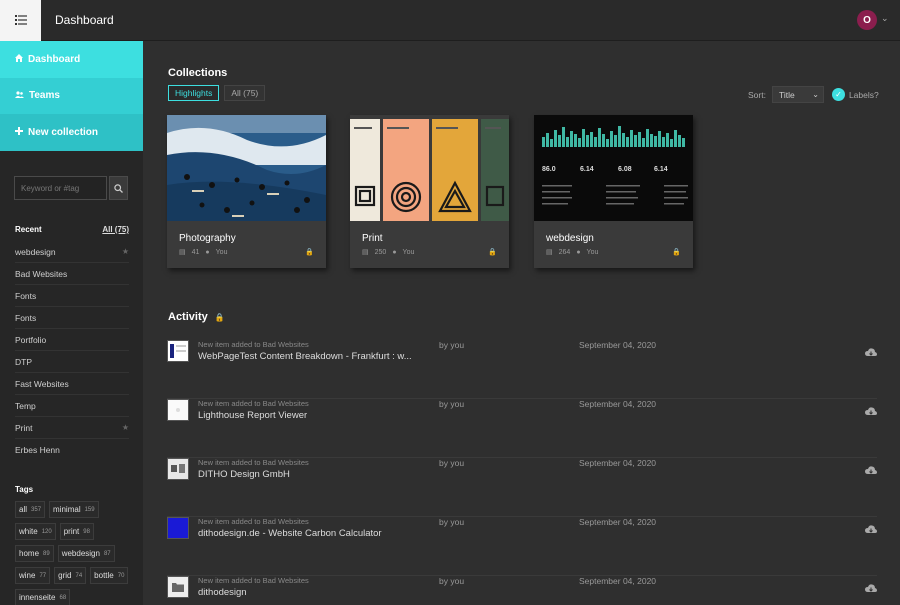 The width and height of the screenshot is (900, 605). I want to click on list-menu-icon, so click(20, 21).